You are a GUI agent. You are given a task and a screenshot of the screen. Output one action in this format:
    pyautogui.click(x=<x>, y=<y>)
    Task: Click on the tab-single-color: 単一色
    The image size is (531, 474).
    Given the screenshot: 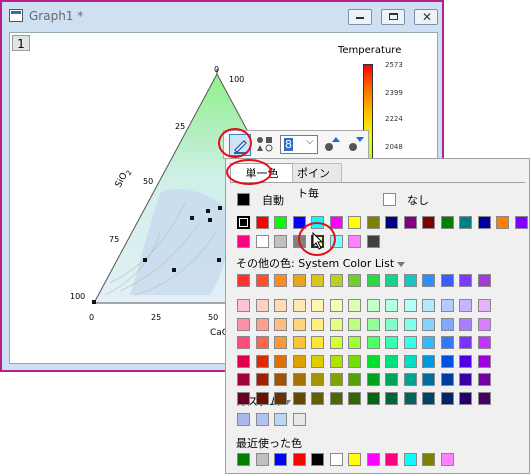 What is the action you would take?
    pyautogui.click(x=262, y=173)
    